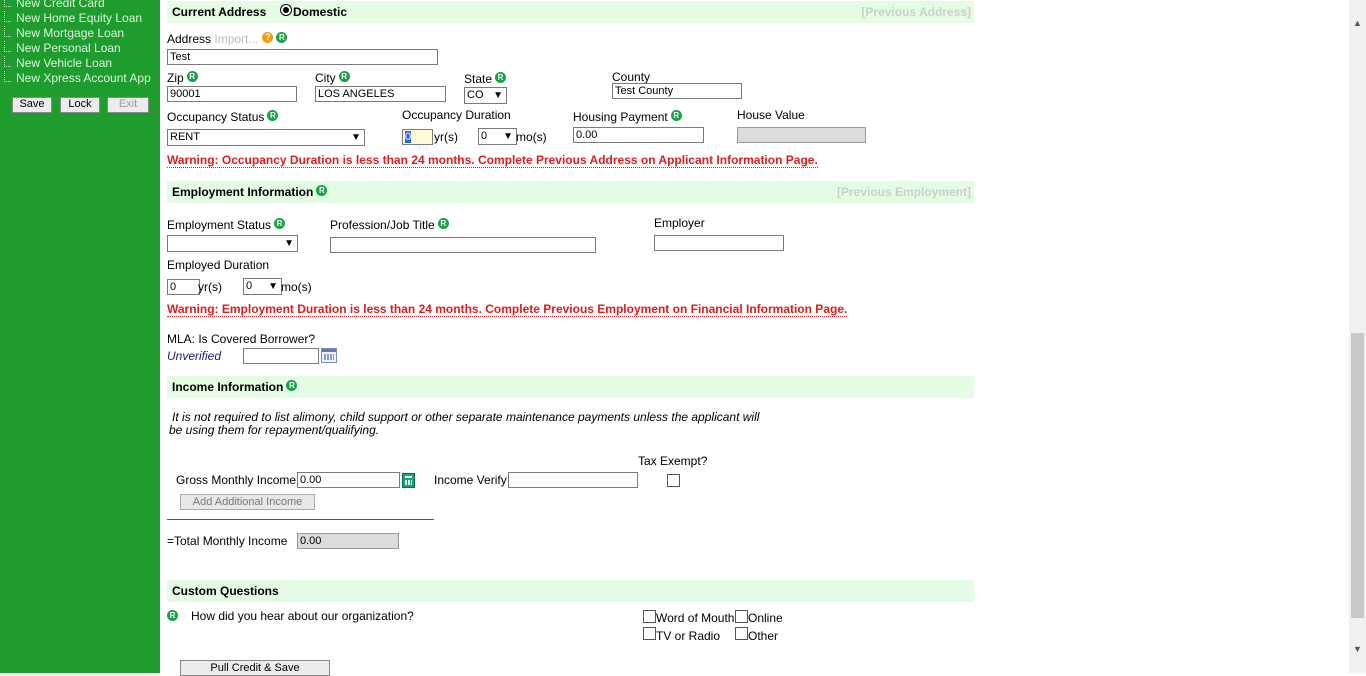 The width and height of the screenshot is (1366, 676). I want to click on city-input: LOS ANGELES, so click(380, 94).